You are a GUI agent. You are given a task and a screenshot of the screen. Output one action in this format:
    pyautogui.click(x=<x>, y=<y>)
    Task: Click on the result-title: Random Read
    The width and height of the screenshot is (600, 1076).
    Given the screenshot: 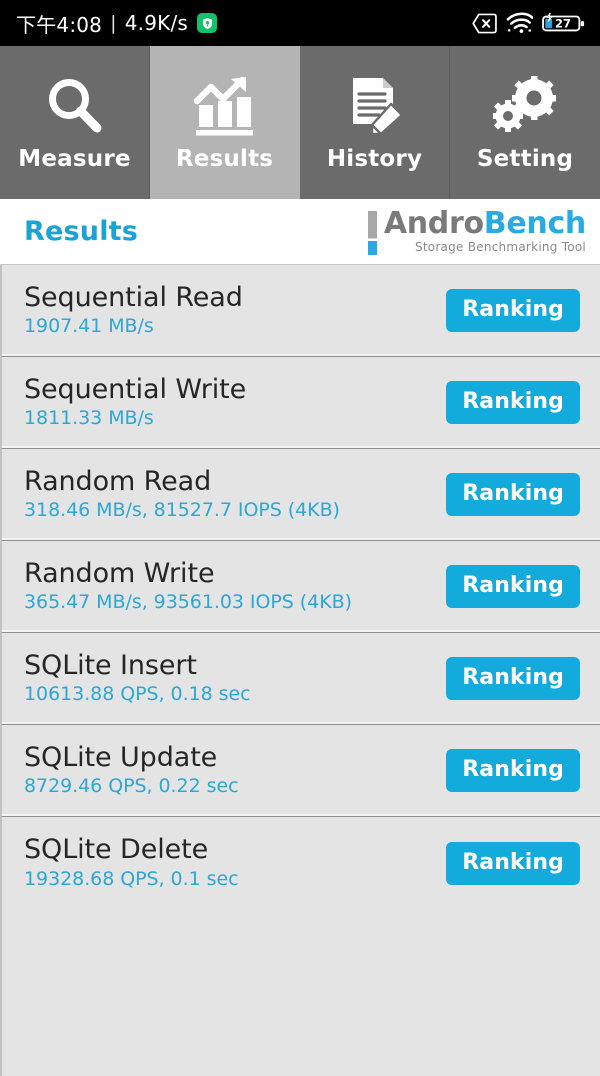 What is the action you would take?
    pyautogui.click(x=118, y=481)
    